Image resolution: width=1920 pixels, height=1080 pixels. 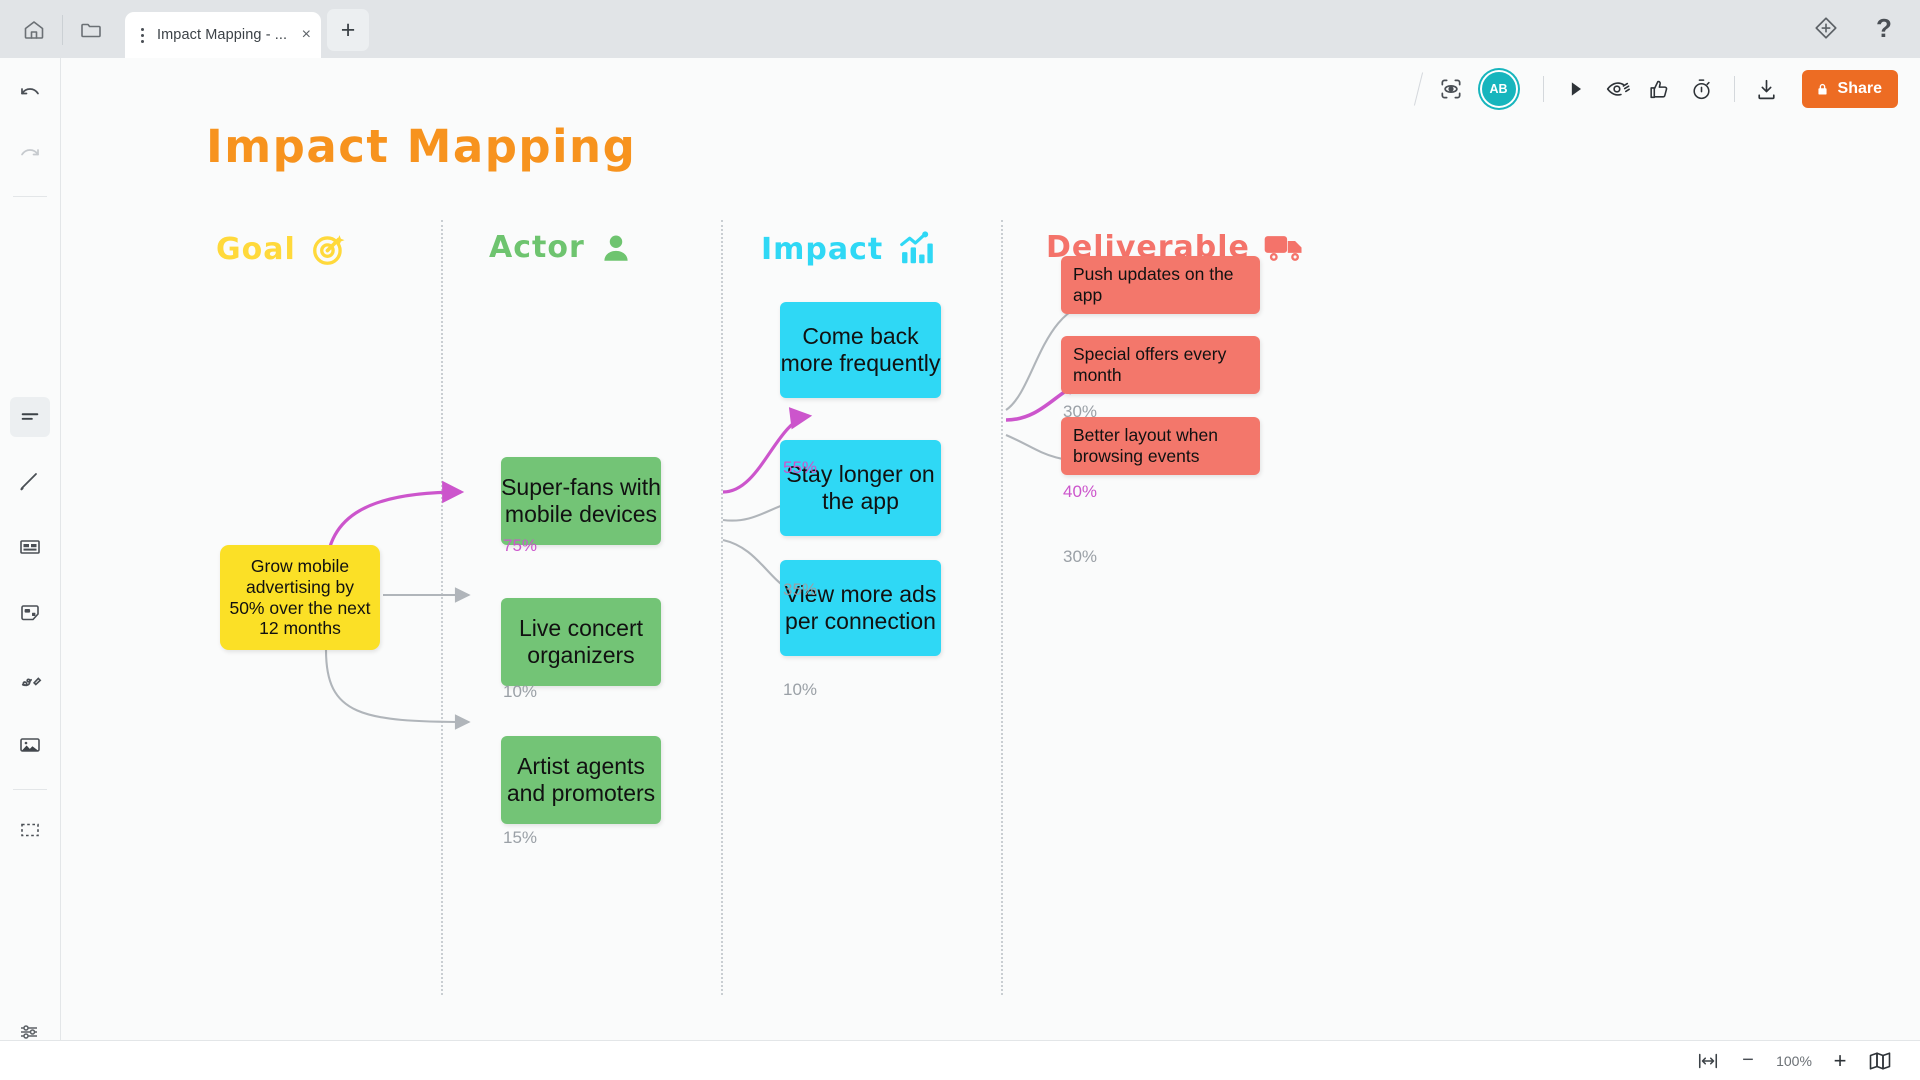 I want to click on actor-text: Live concert organizers, so click(x=580, y=641).